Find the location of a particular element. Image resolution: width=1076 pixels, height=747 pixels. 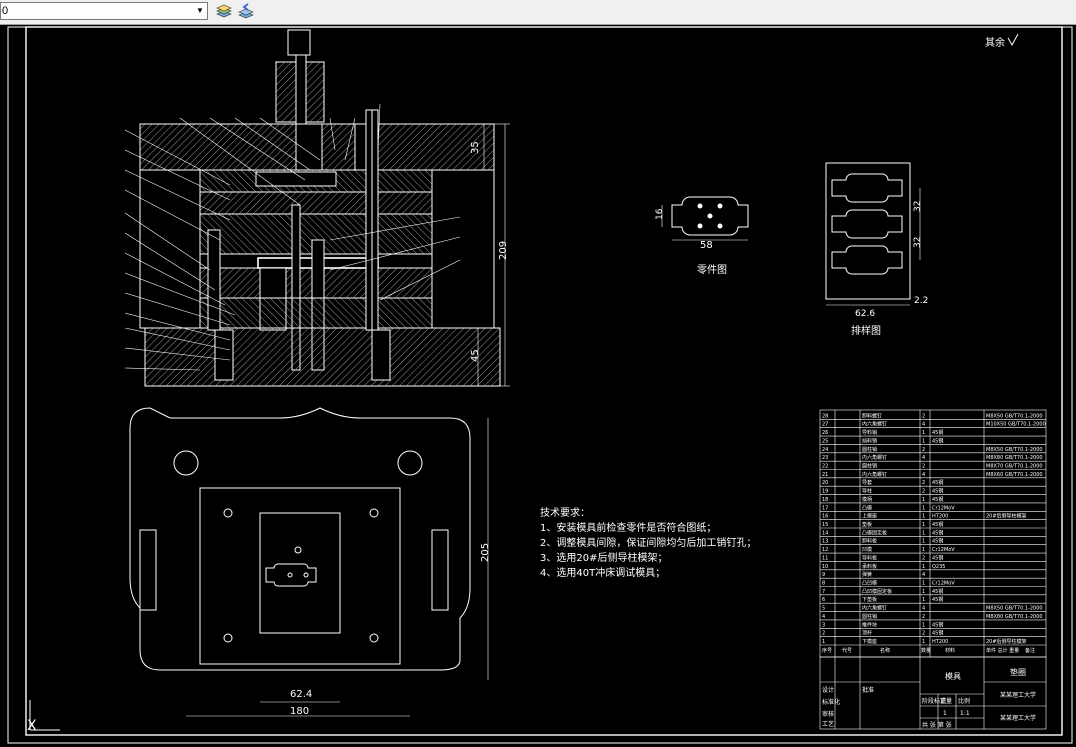

title-std: 标准化 is located at coordinates (831, 702).